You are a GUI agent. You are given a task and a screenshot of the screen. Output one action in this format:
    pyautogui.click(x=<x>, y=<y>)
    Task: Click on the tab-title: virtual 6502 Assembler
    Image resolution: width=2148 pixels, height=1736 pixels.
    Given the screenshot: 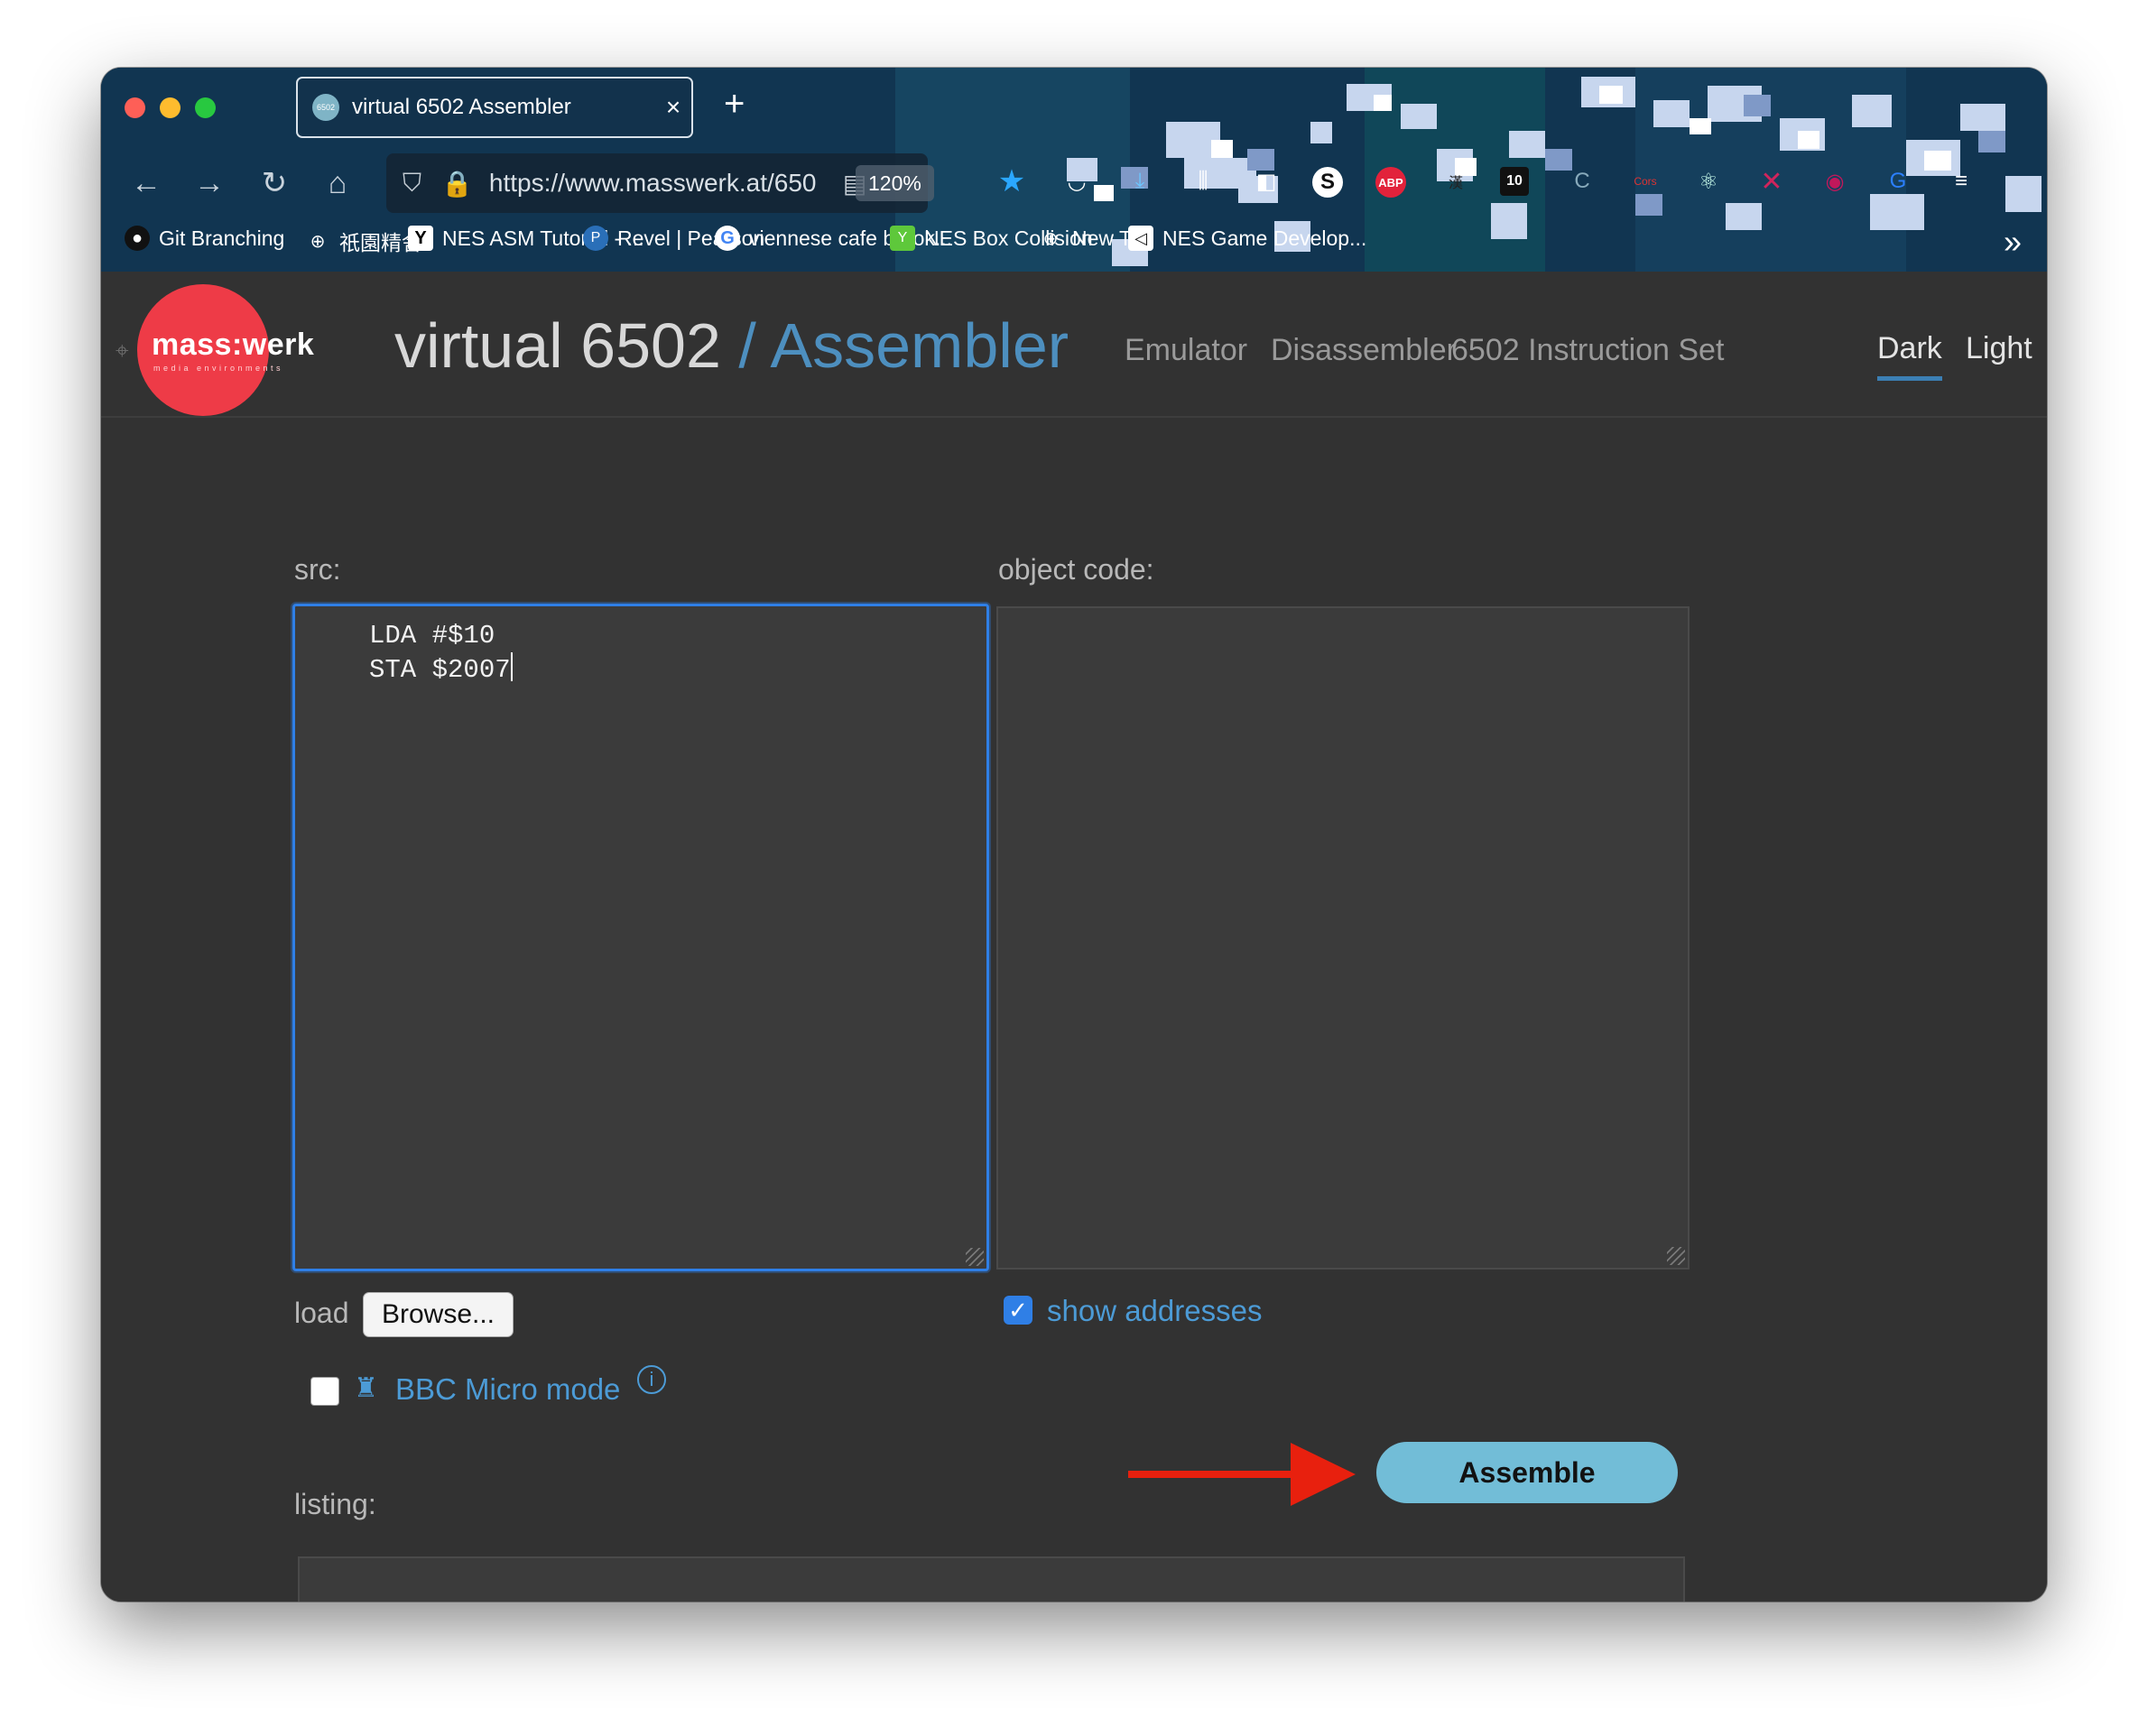 What is the action you would take?
    pyautogui.click(x=461, y=107)
    